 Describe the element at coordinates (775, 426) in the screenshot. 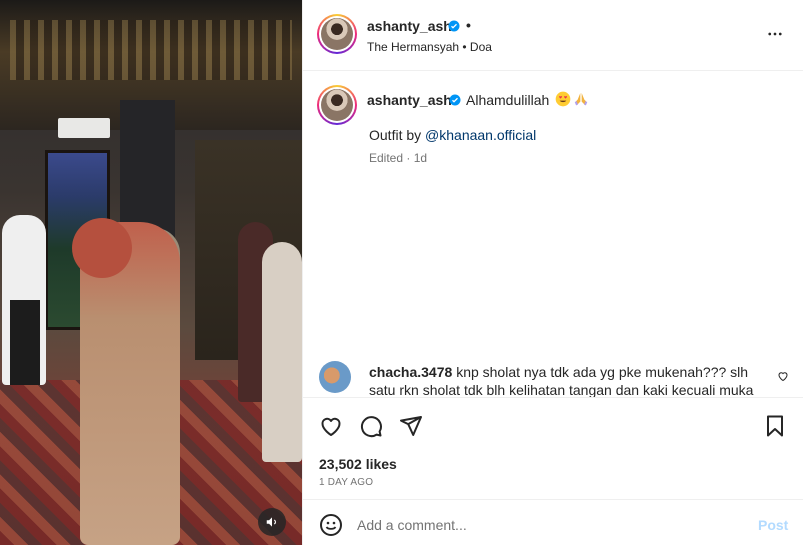

I see `bookmark-icon` at that location.